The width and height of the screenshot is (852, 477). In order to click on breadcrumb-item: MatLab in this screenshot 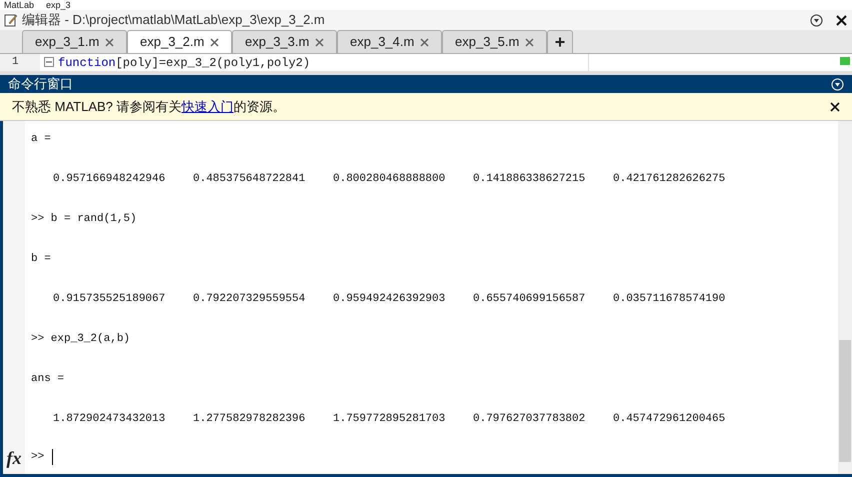, I will do `click(19, 5)`.